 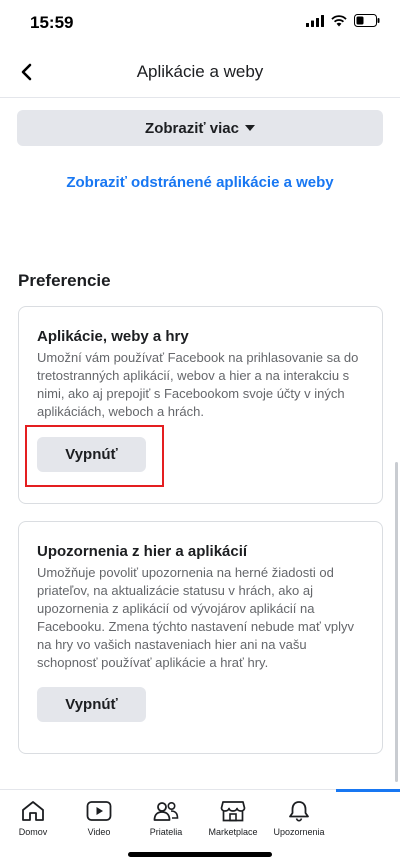 I want to click on tab-friends: Priatelia, so click(x=166, y=818).